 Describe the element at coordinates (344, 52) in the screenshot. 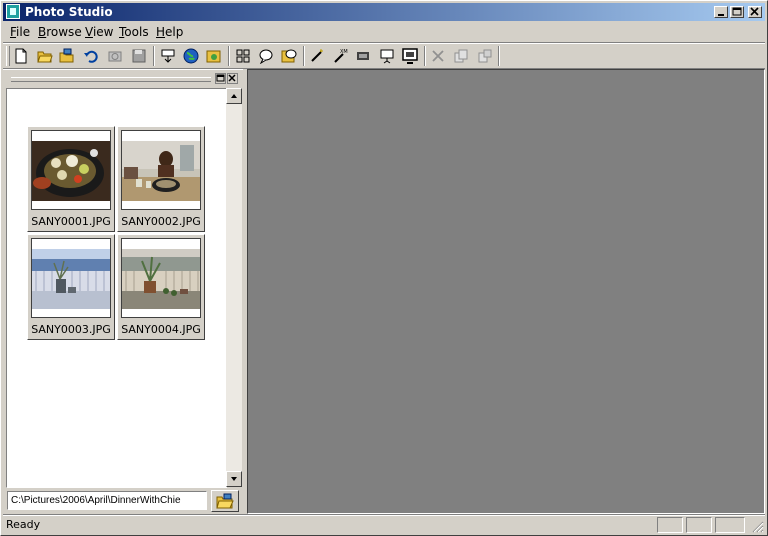

I see `svg-text: XML` at that location.